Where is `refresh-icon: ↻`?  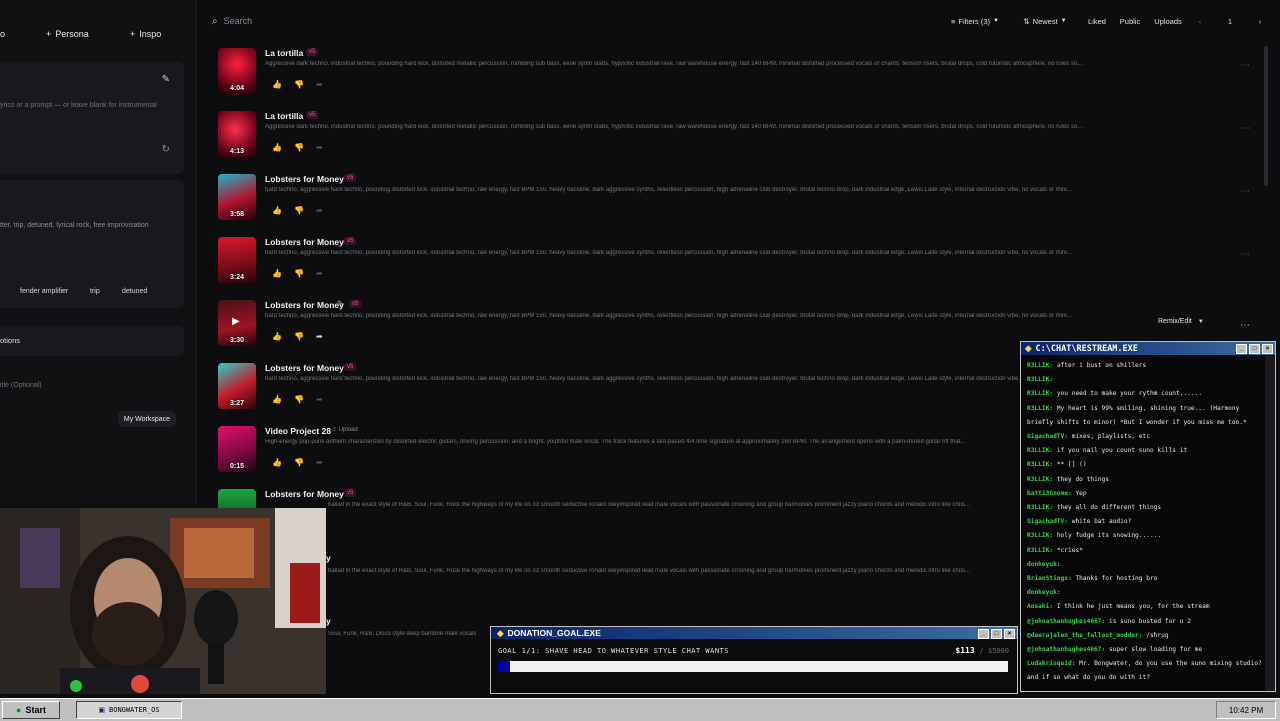 refresh-icon: ↻ is located at coordinates (166, 149).